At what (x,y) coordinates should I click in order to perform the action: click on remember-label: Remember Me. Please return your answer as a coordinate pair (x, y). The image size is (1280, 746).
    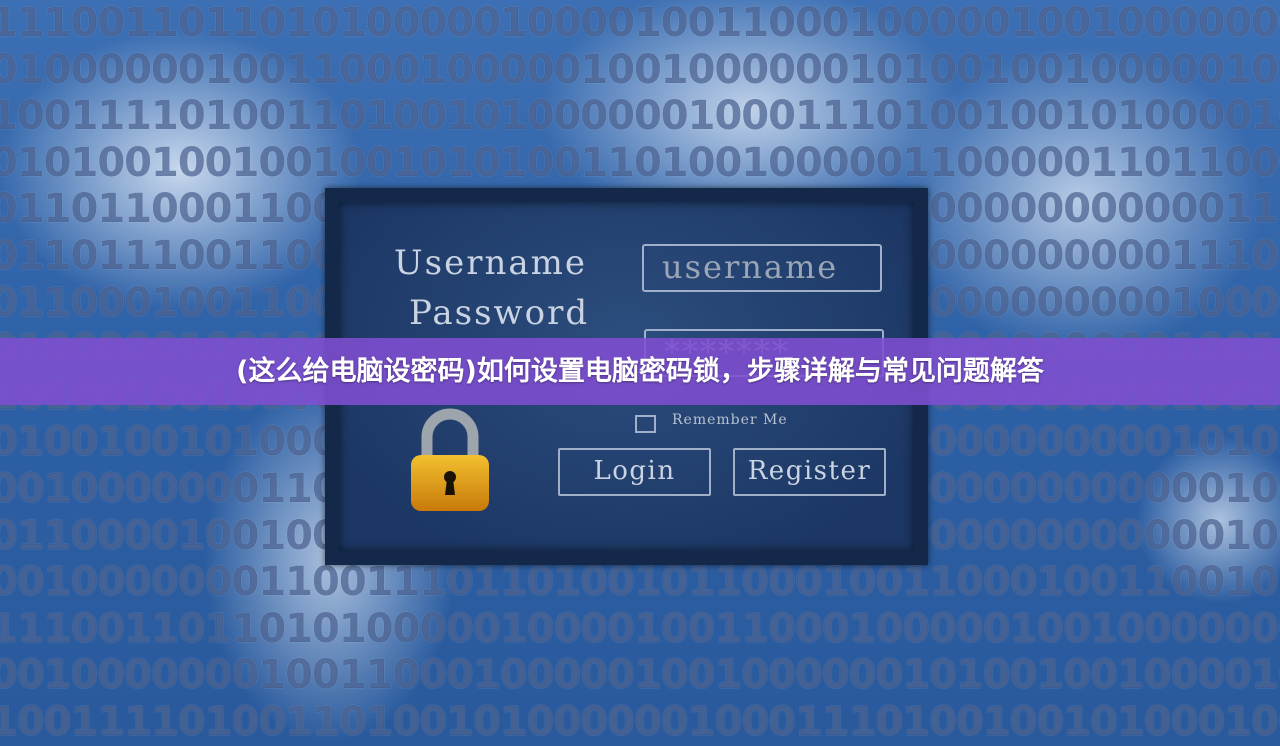
    Looking at the image, I should click on (730, 420).